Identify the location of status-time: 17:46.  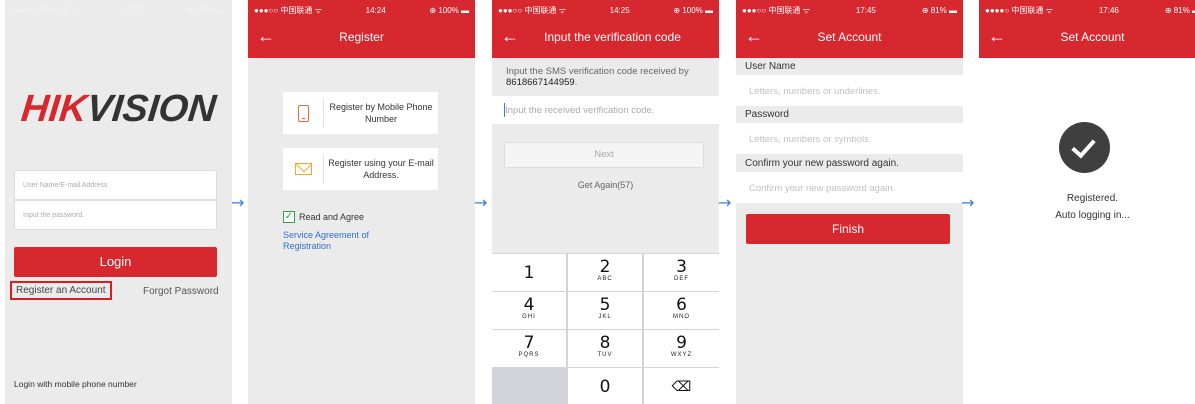
(1108, 10).